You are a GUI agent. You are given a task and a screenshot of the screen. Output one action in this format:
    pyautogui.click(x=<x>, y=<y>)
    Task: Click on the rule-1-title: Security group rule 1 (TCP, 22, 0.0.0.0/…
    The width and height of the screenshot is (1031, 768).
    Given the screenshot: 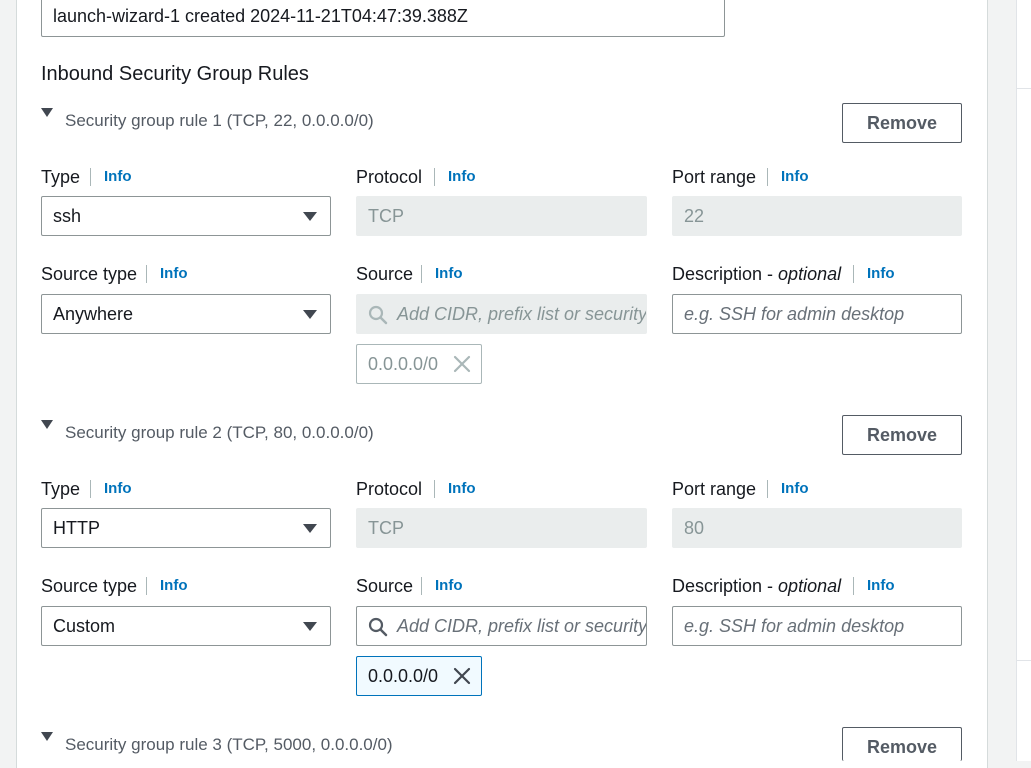 What is the action you would take?
    pyautogui.click(x=219, y=121)
    